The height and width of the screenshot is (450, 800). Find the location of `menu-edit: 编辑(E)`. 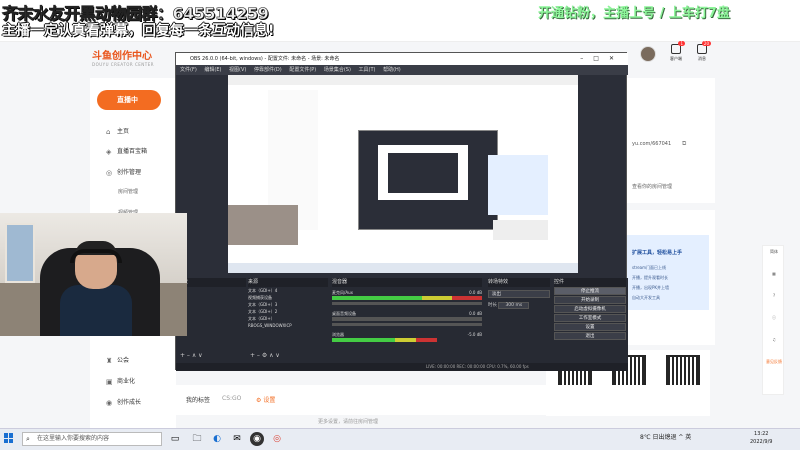

menu-edit: 编辑(E) is located at coordinates (212, 70).